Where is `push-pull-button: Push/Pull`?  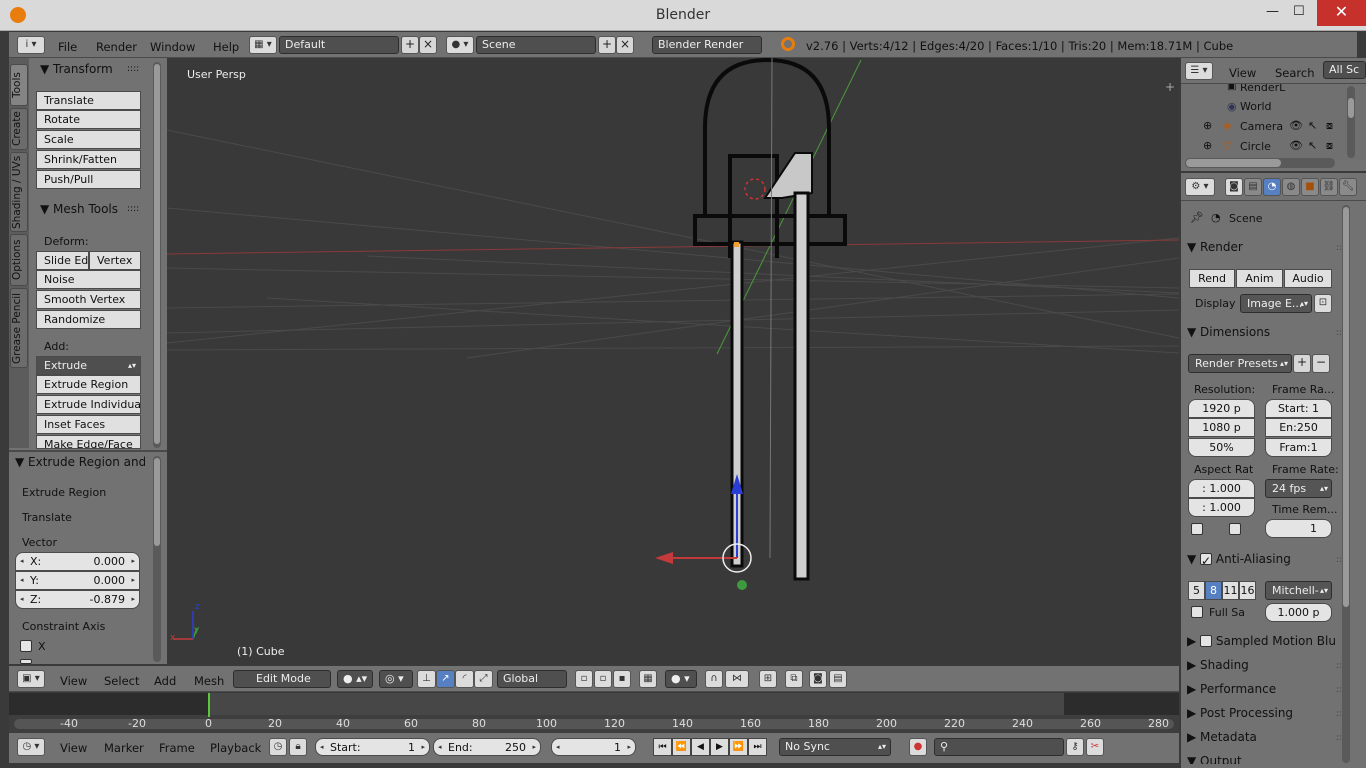 push-pull-button: Push/Pull is located at coordinates (88, 179).